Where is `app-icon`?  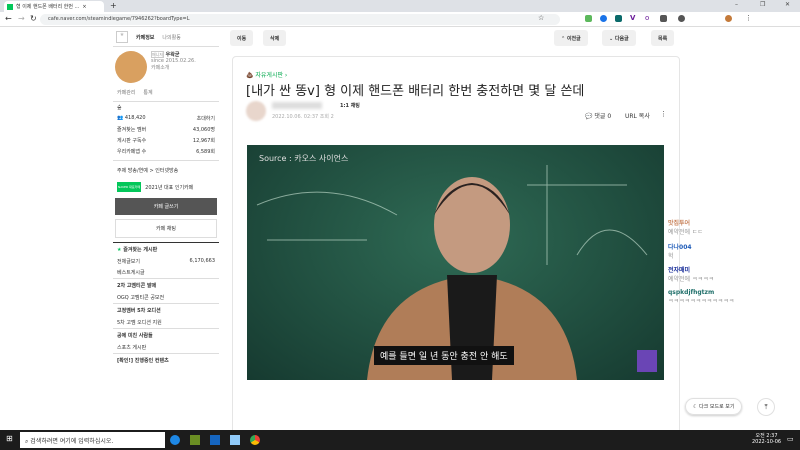
app-icon is located at coordinates (235, 440).